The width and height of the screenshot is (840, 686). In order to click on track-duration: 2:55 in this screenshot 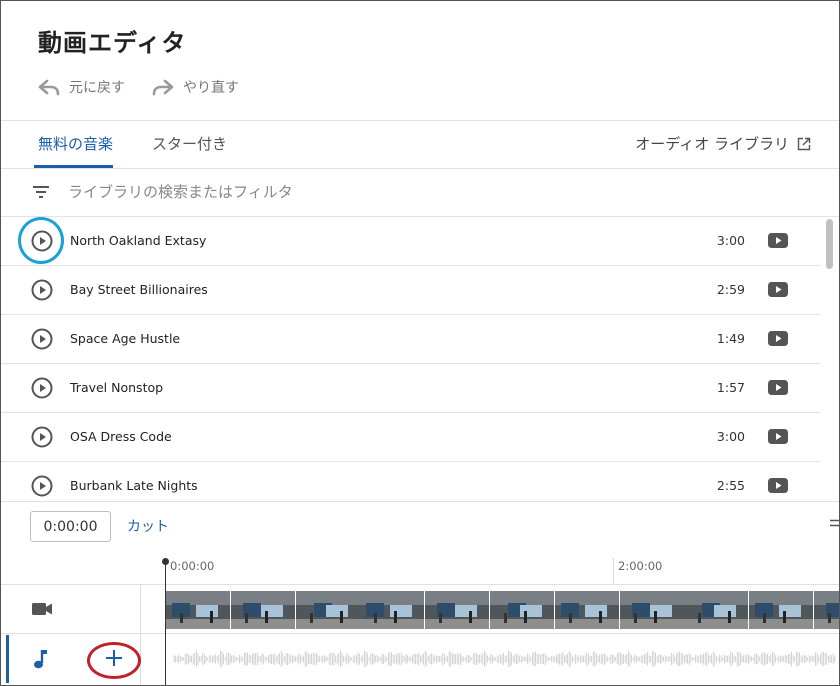, I will do `click(730, 485)`.